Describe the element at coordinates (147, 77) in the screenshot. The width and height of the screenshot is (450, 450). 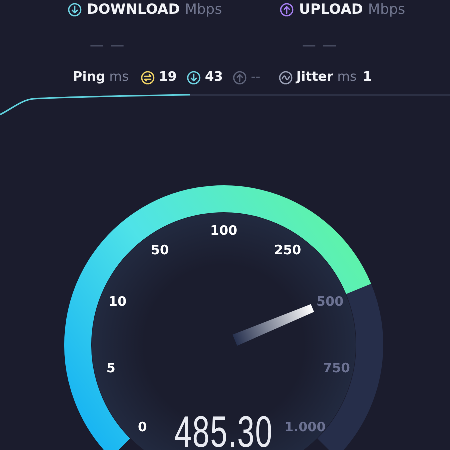
I see `swap-arrows-icon` at that location.